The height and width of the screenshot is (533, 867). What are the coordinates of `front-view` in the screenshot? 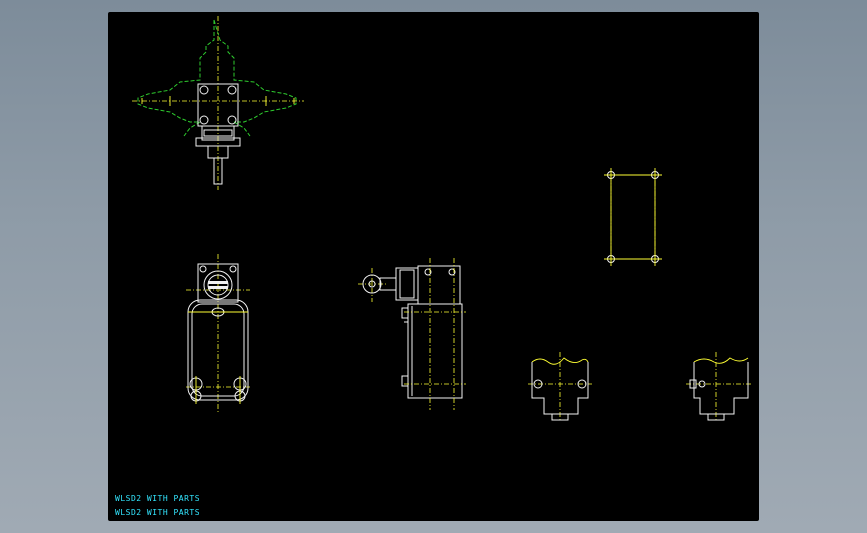 It's located at (218, 334).